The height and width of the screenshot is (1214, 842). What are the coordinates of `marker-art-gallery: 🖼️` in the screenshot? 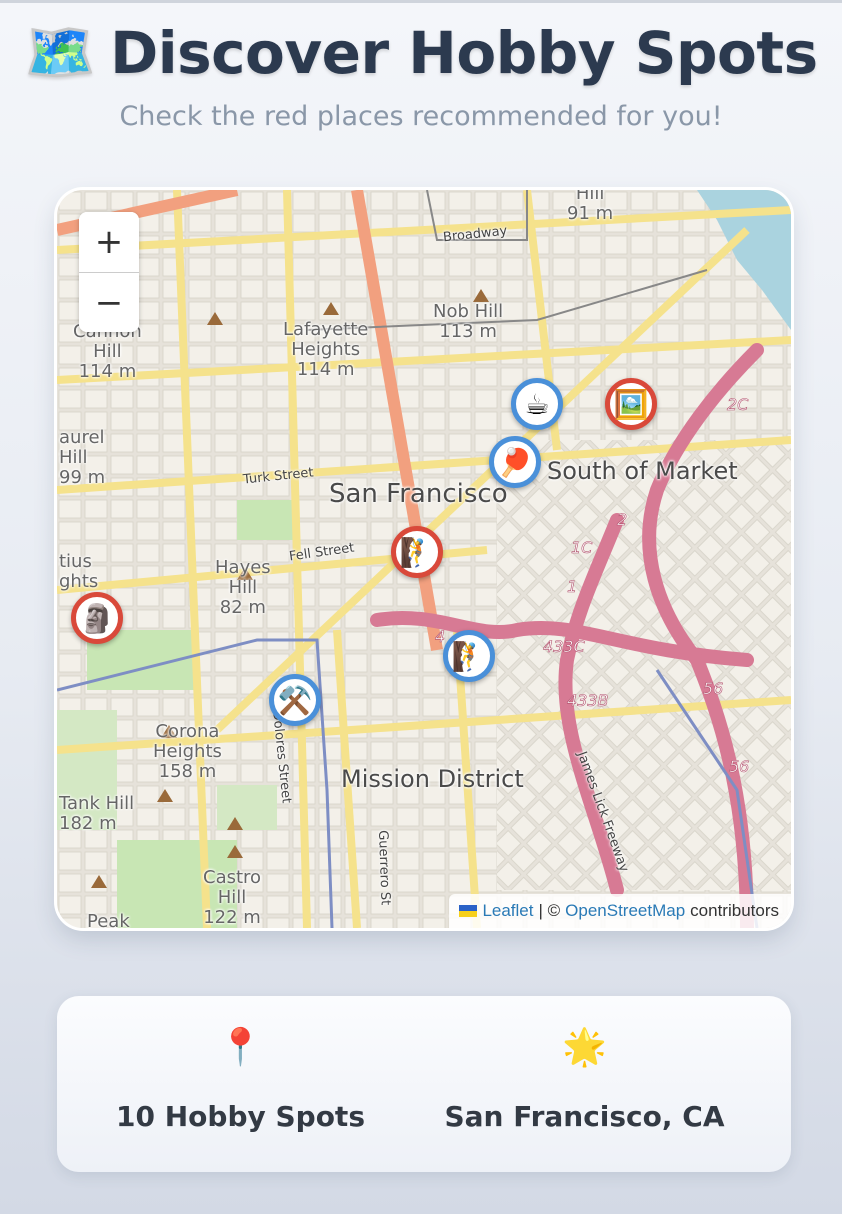 It's located at (631, 404).